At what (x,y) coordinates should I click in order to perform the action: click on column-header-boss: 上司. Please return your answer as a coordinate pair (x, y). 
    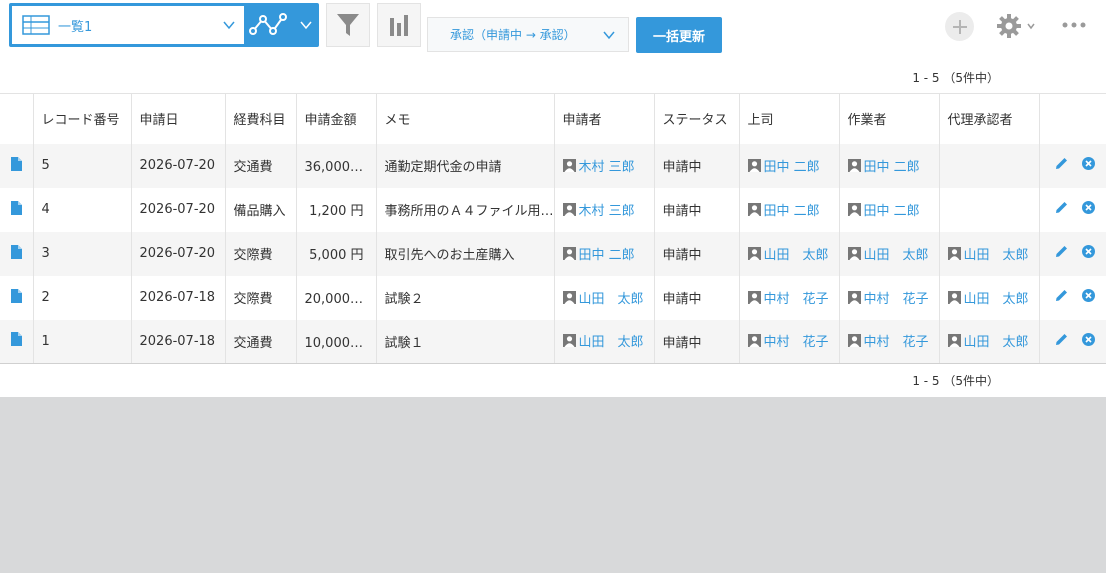
    Looking at the image, I should click on (788, 118).